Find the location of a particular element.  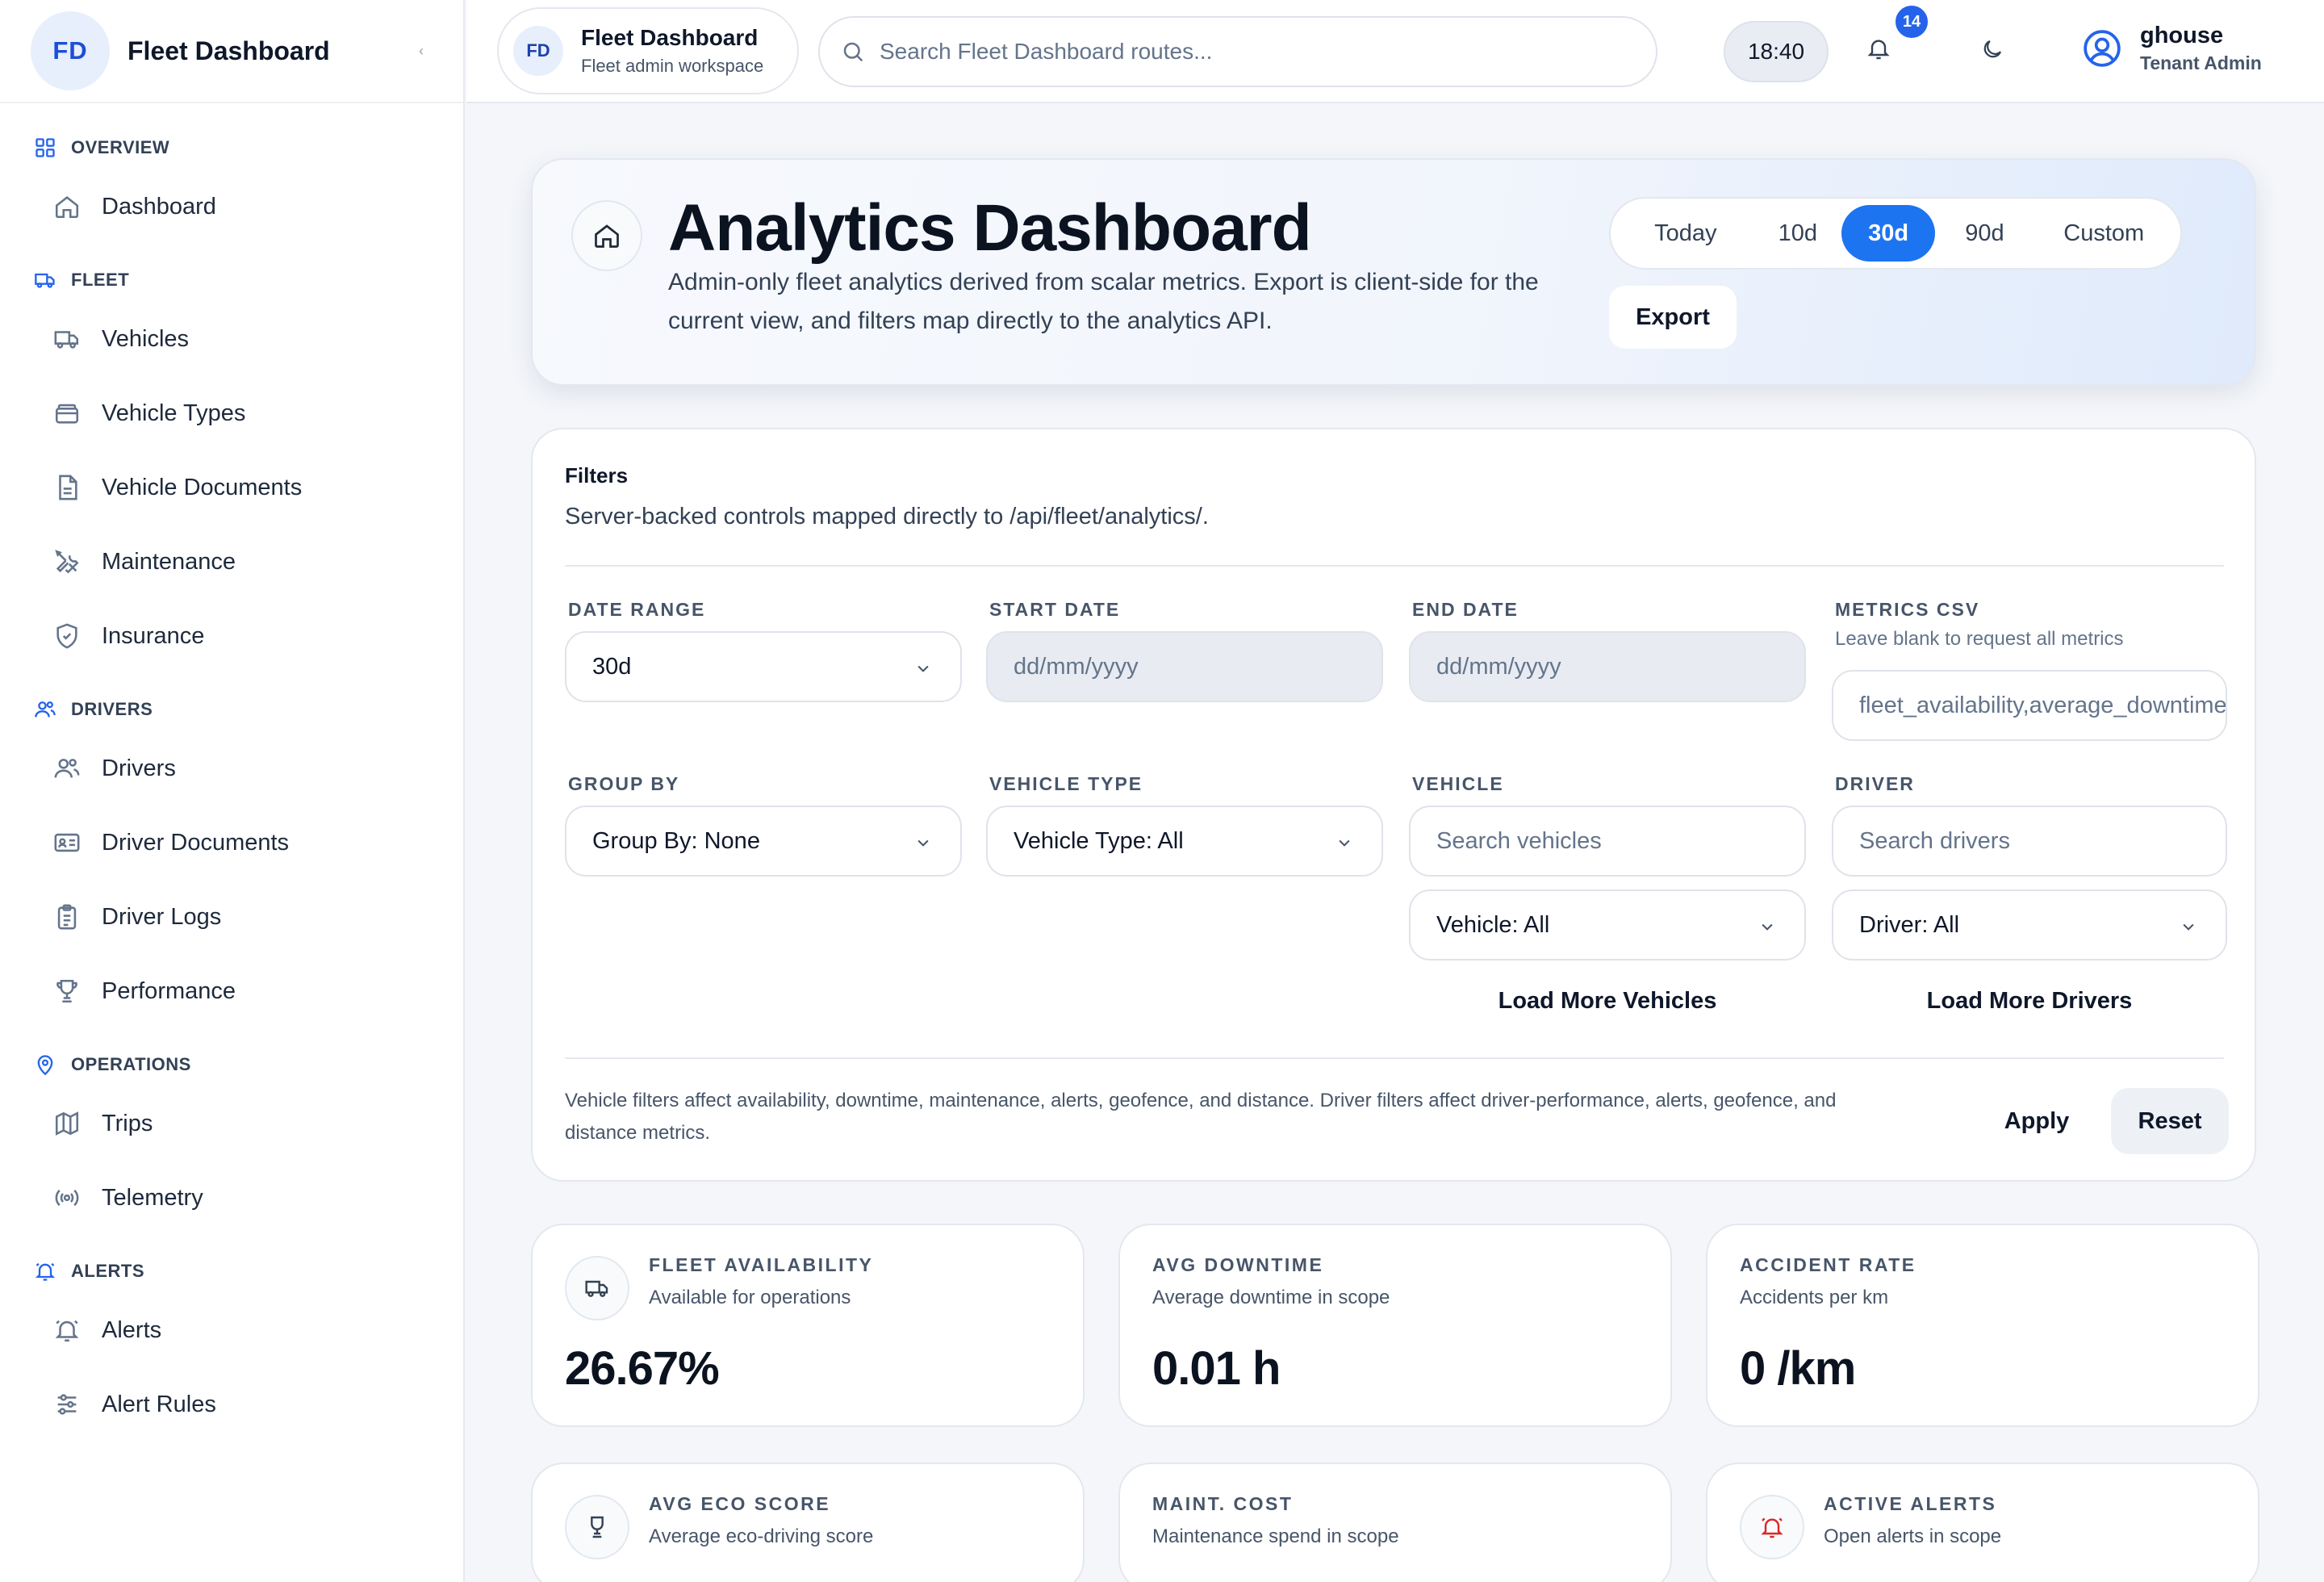

load-more-vehicles-button: Load More Vehicles is located at coordinates (1607, 1001).